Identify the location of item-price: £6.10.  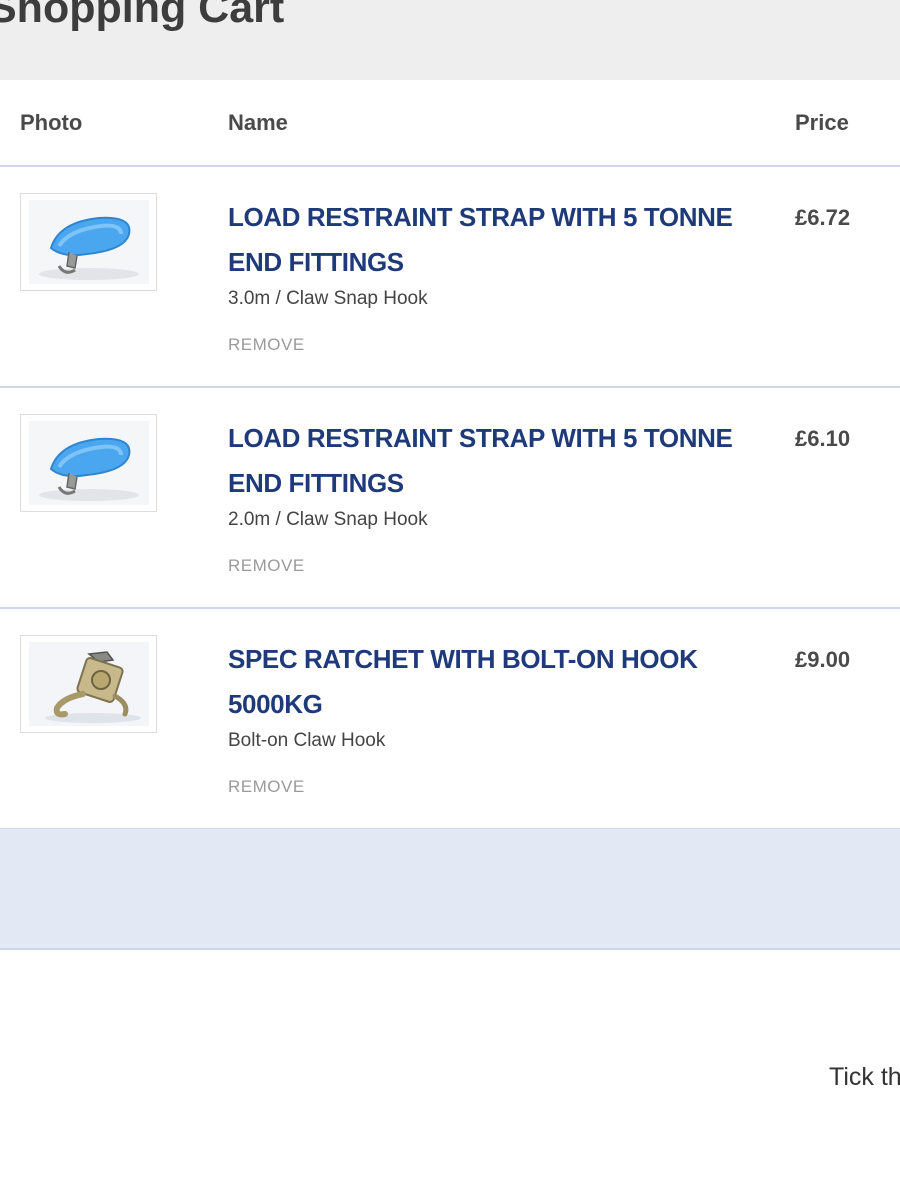
(823, 438).